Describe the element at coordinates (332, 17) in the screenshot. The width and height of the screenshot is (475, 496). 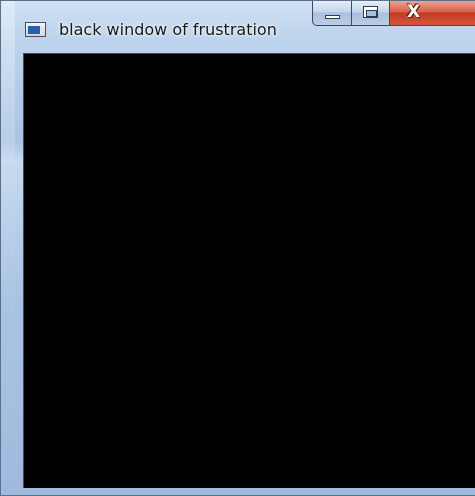
I see `minimize-icon` at that location.